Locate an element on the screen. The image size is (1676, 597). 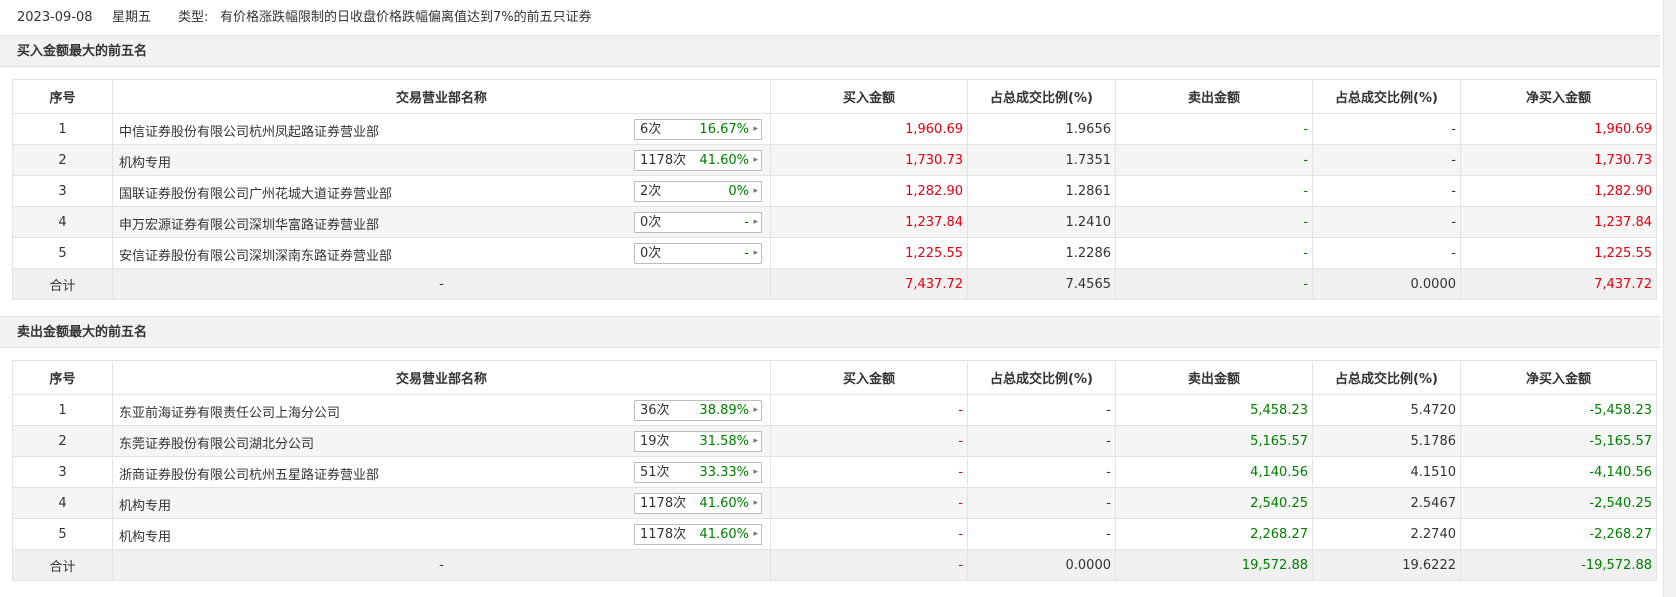
branch-name: 申万宏源证券有限公司深圳华富路证券营业部 is located at coordinates (249, 225).